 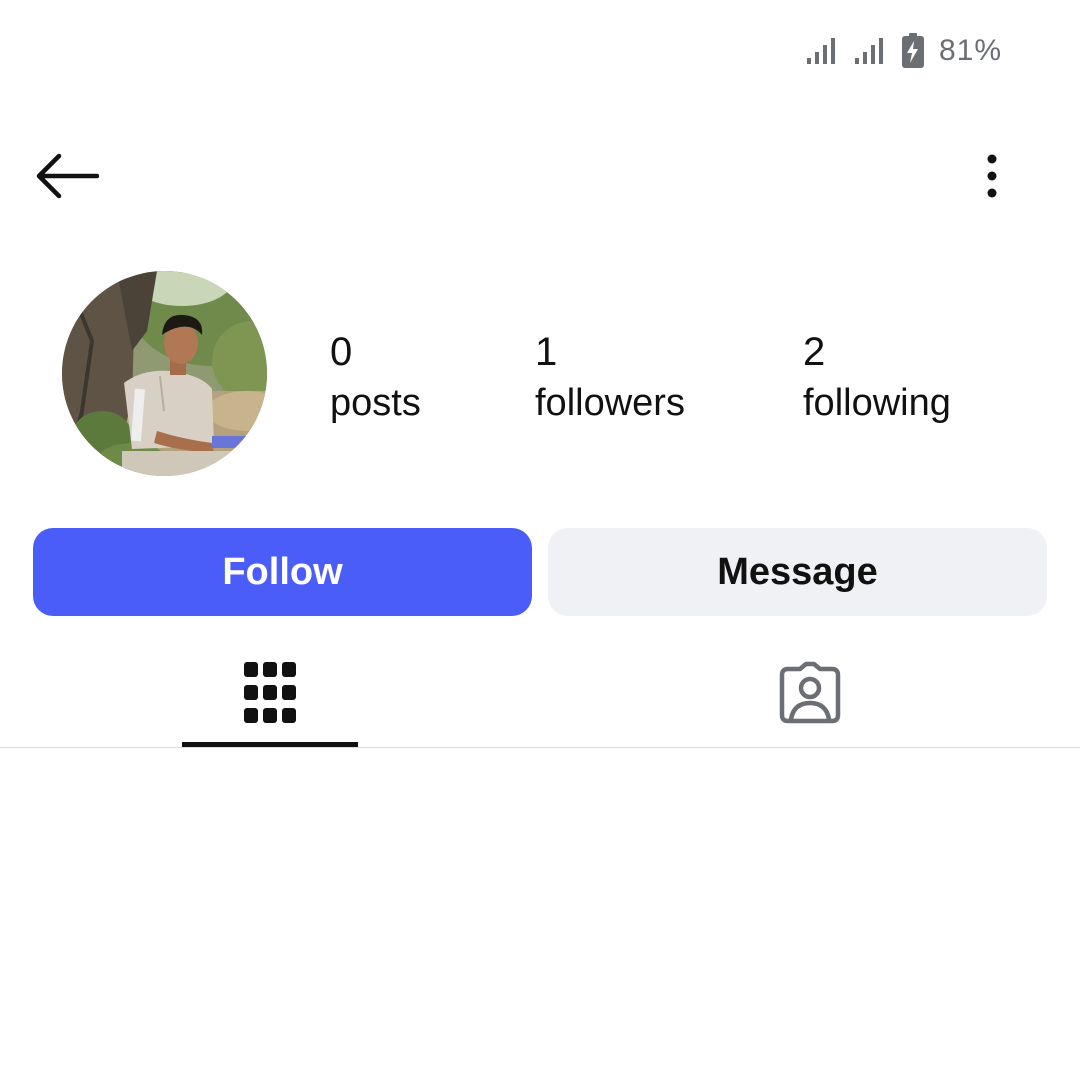 I want to click on following-count: 2, so click(x=814, y=352).